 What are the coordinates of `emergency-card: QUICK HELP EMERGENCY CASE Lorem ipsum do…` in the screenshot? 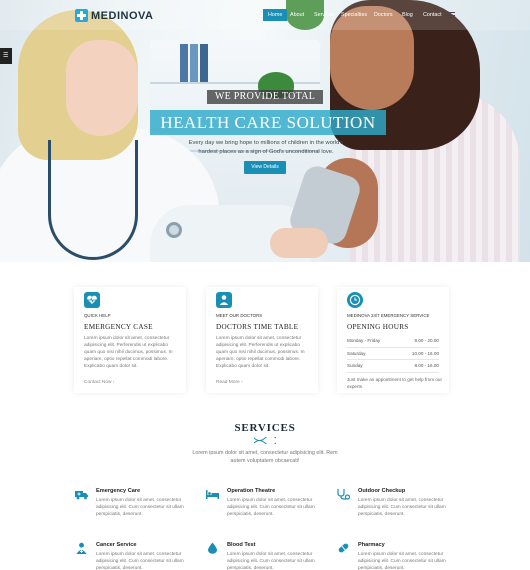 It's located at (130, 340).